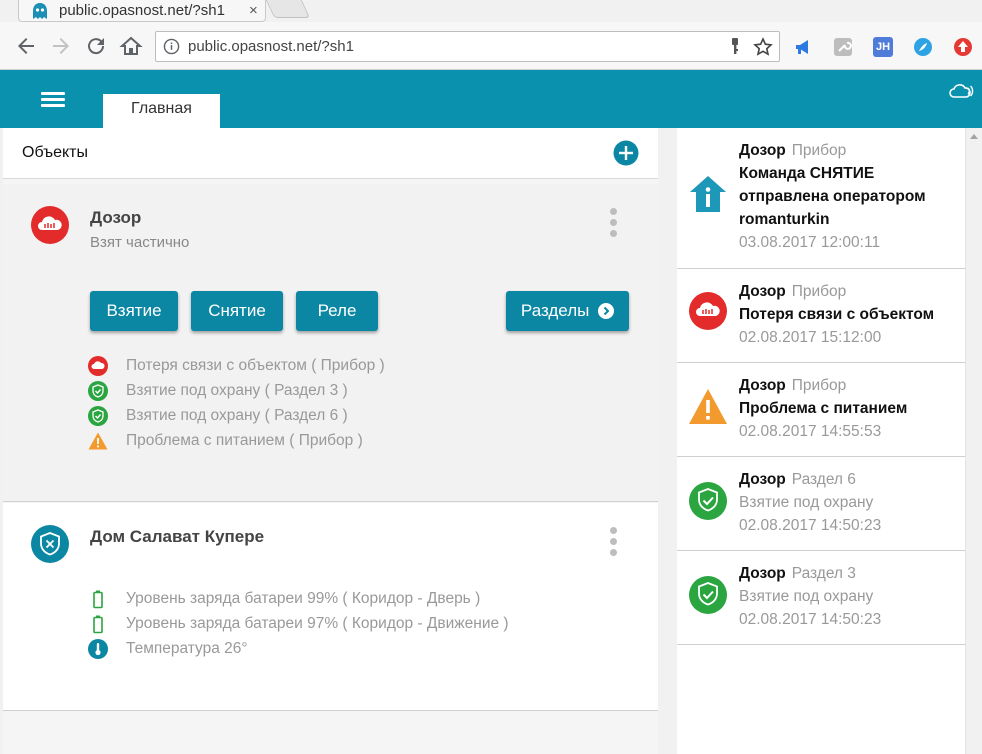 The width and height of the screenshot is (982, 754). What do you see at coordinates (810, 431) in the screenshot?
I see `feed-time: 02.08.2017 14:55:53` at bounding box center [810, 431].